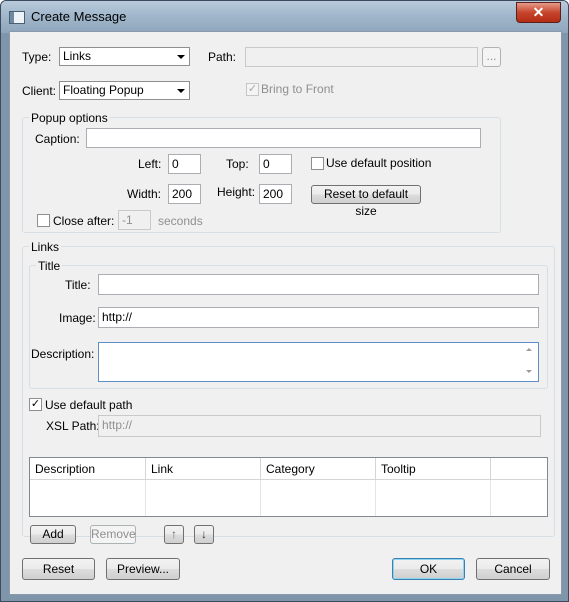  Describe the element at coordinates (318, 317) in the screenshot. I see `image-input: http://` at that location.